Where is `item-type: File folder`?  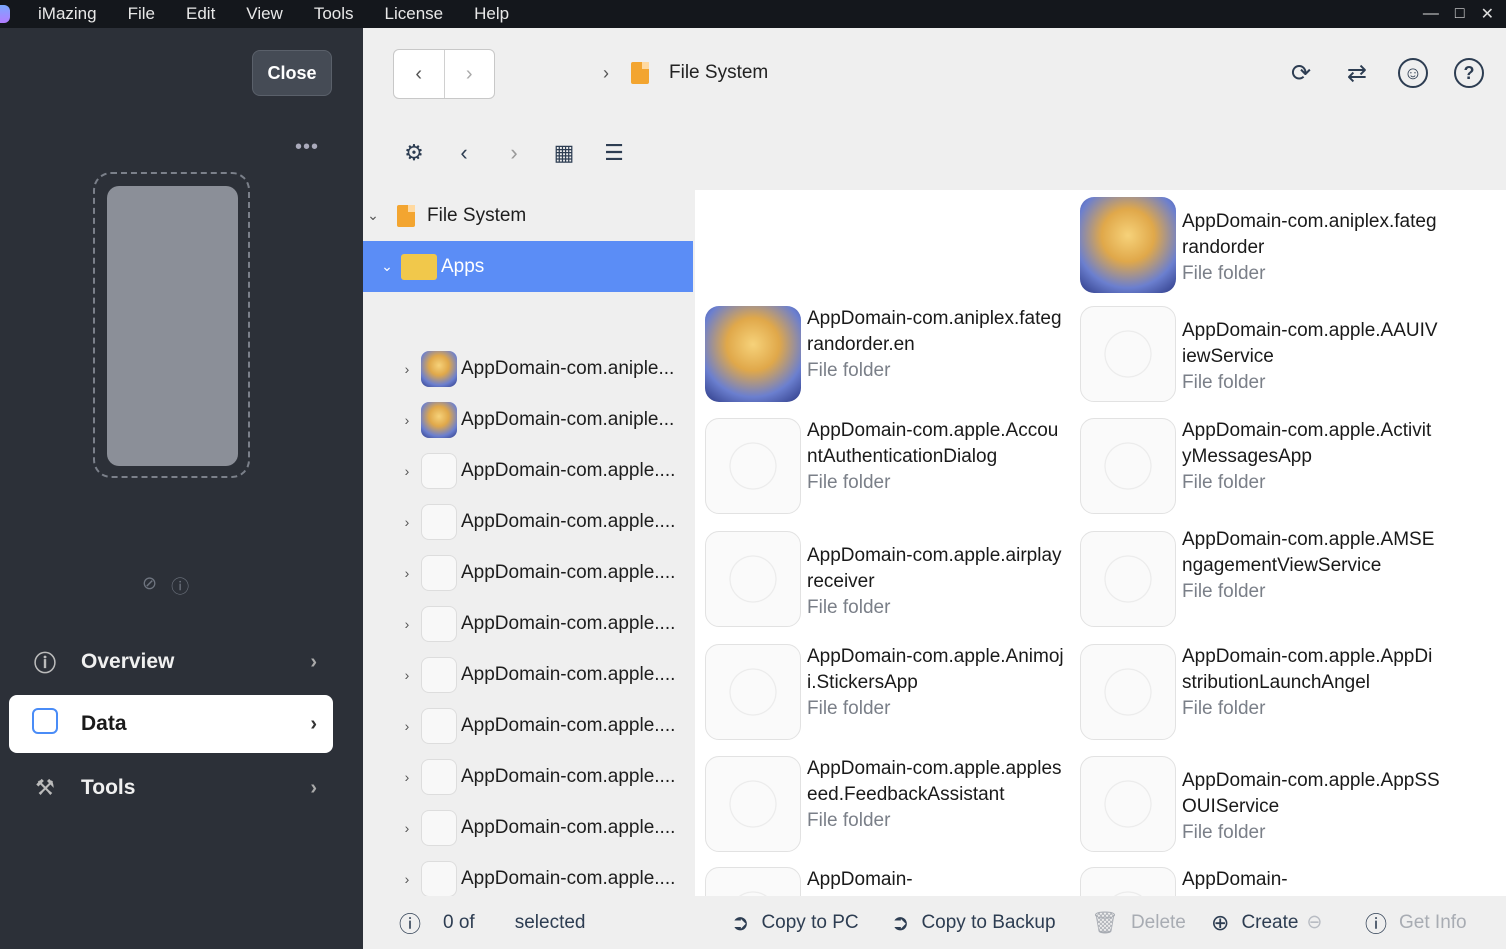
item-type: File folder is located at coordinates (849, 607).